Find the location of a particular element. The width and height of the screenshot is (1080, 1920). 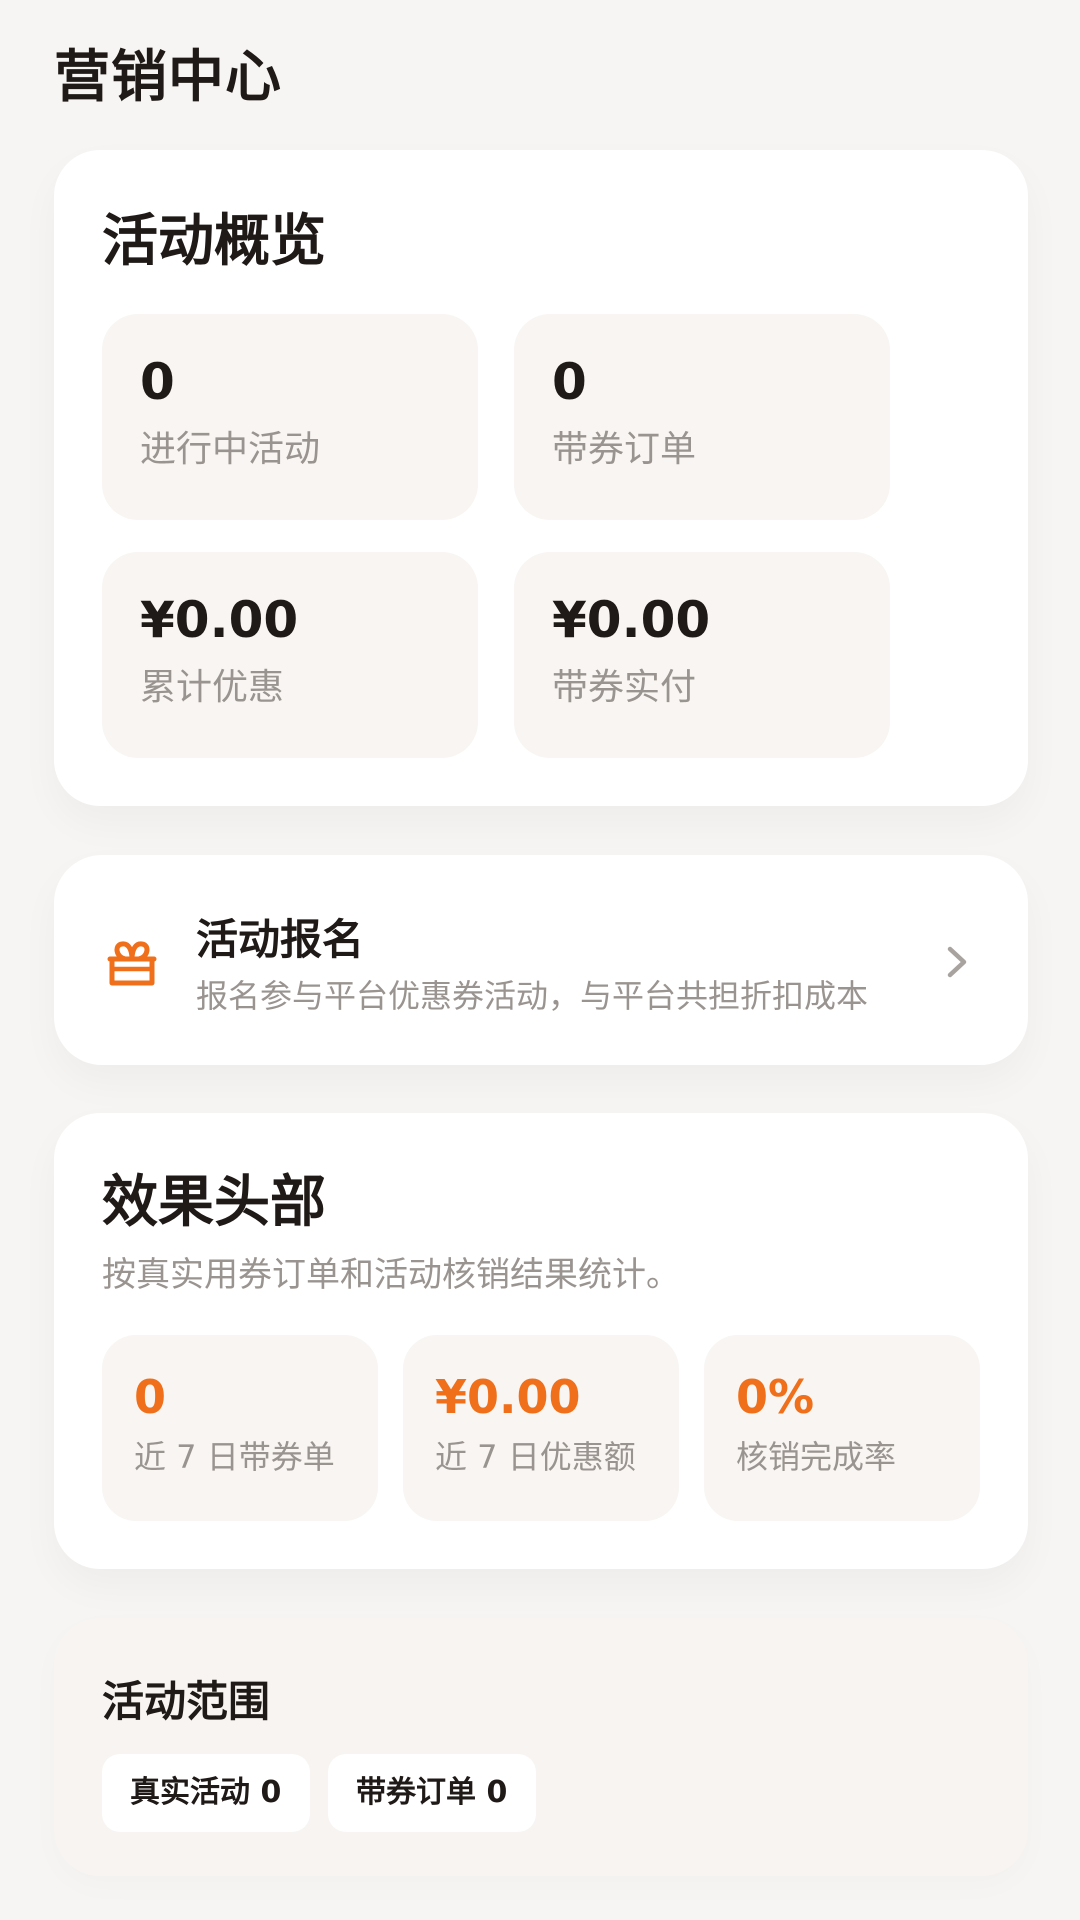

activity-signup-row: 活动报名 报名参与平台优惠券活动，与平台共担折扣成本 is located at coordinates (541, 960).